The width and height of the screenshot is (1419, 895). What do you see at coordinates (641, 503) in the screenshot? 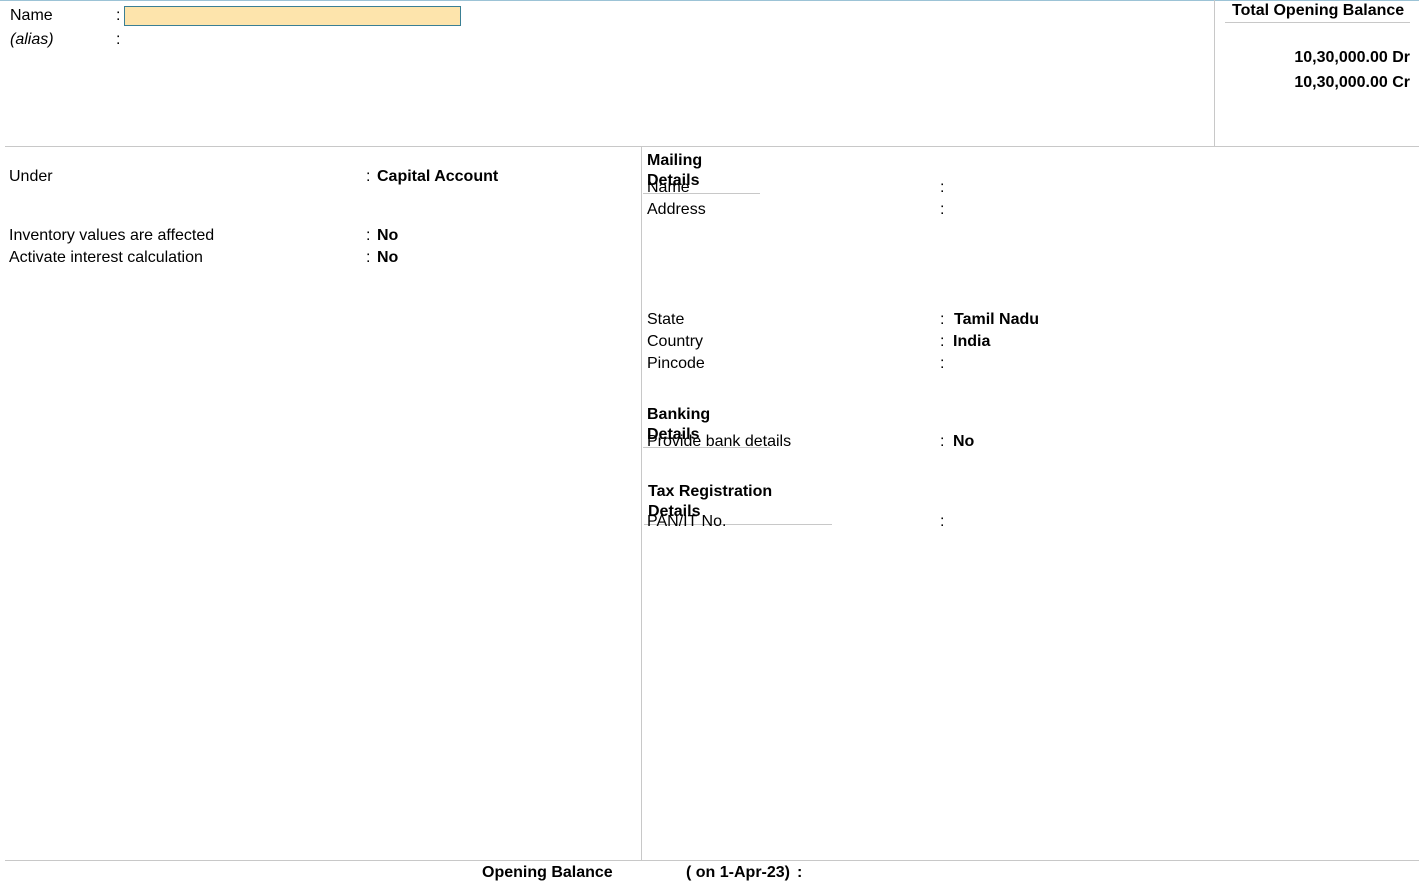
I see `column-divider` at bounding box center [641, 503].